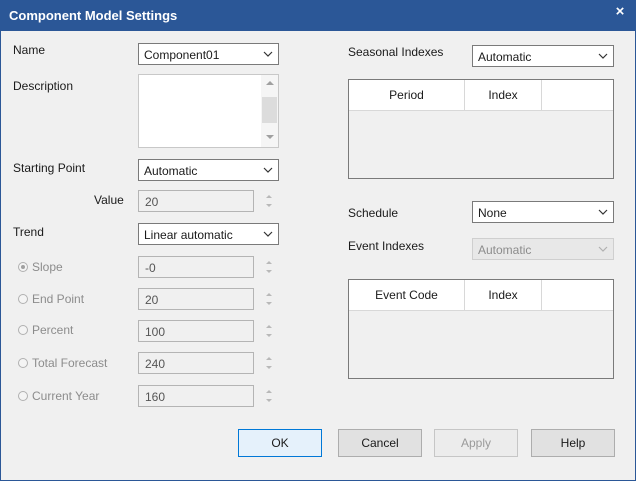  Describe the element at coordinates (93, 15) in the screenshot. I see `dialog-title: Component Model Settings` at that location.